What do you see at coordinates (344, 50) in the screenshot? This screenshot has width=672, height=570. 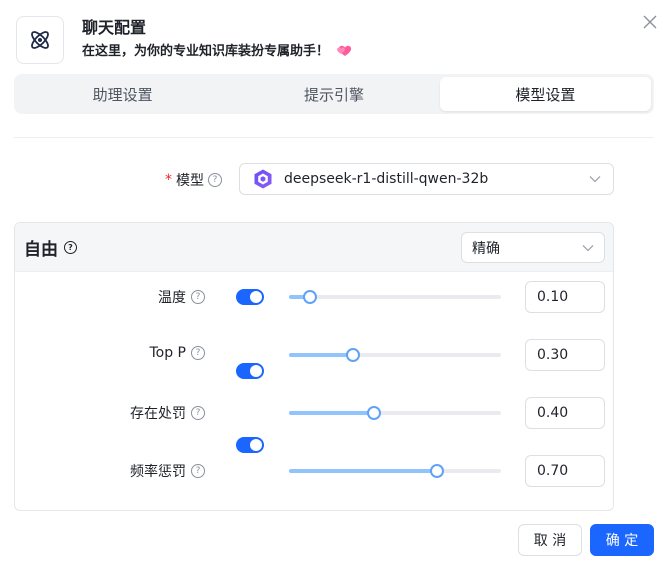 I see `heart-icon` at bounding box center [344, 50].